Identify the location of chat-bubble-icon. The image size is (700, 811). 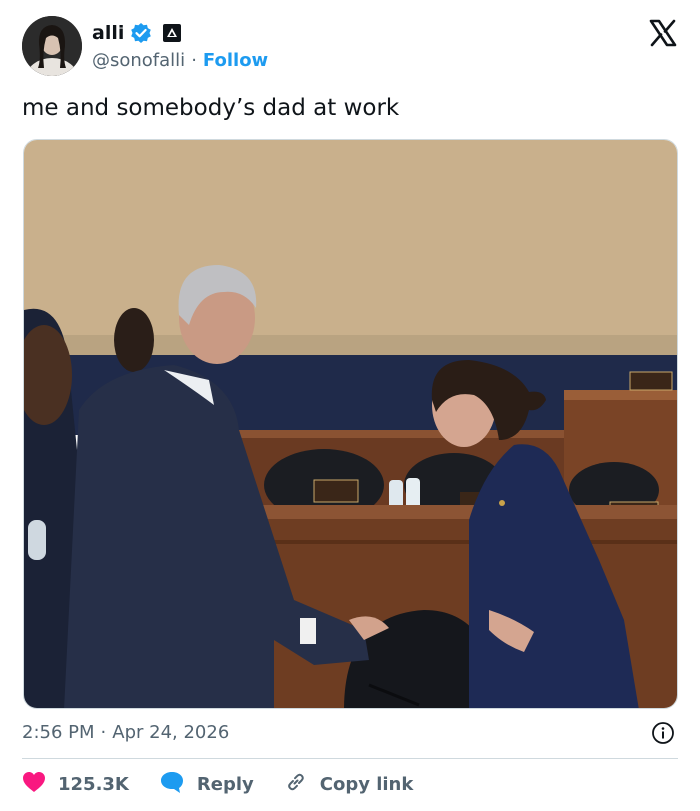
(172, 784).